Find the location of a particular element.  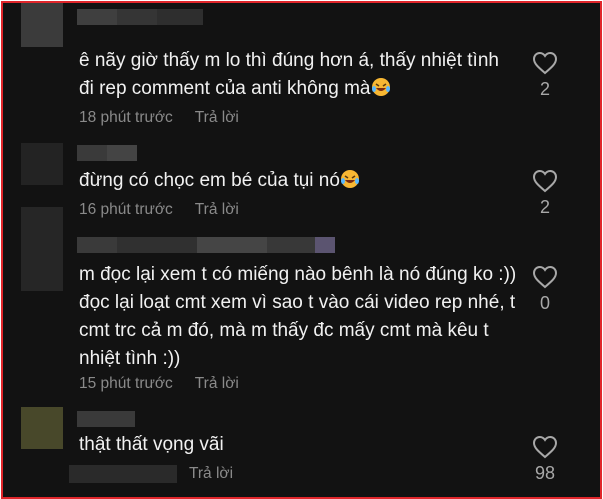

like-count: 98 is located at coordinates (545, 473).